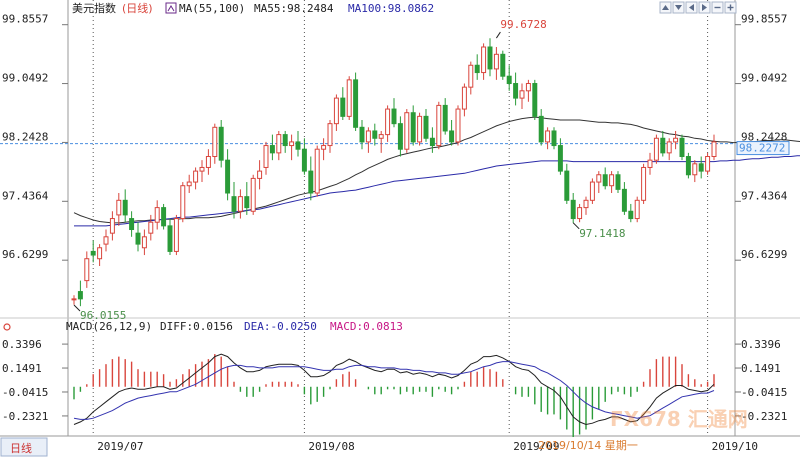 The width and height of the screenshot is (800, 457). Describe the element at coordinates (761, 368) in the screenshot. I see `macd-y-tick-label-right: 0.1491` at that location.